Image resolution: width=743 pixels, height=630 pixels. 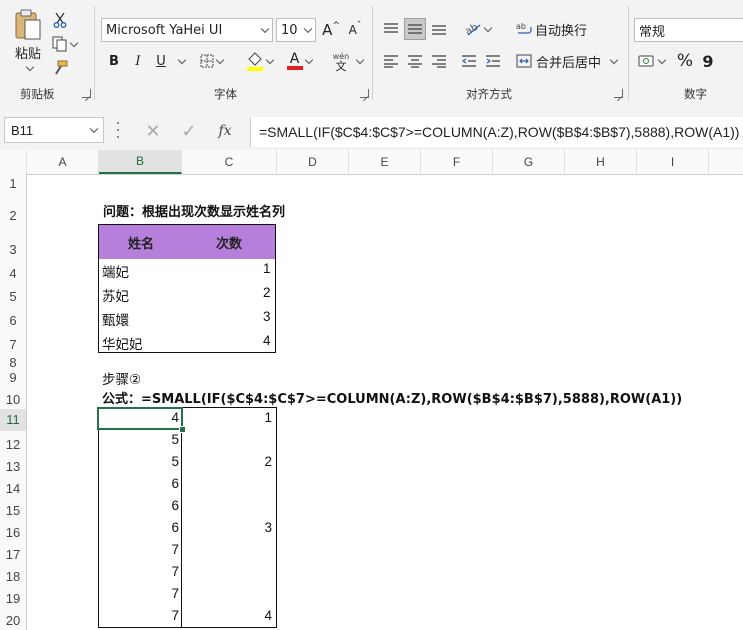 I want to click on table-row-name: 端妃, so click(x=115, y=271).